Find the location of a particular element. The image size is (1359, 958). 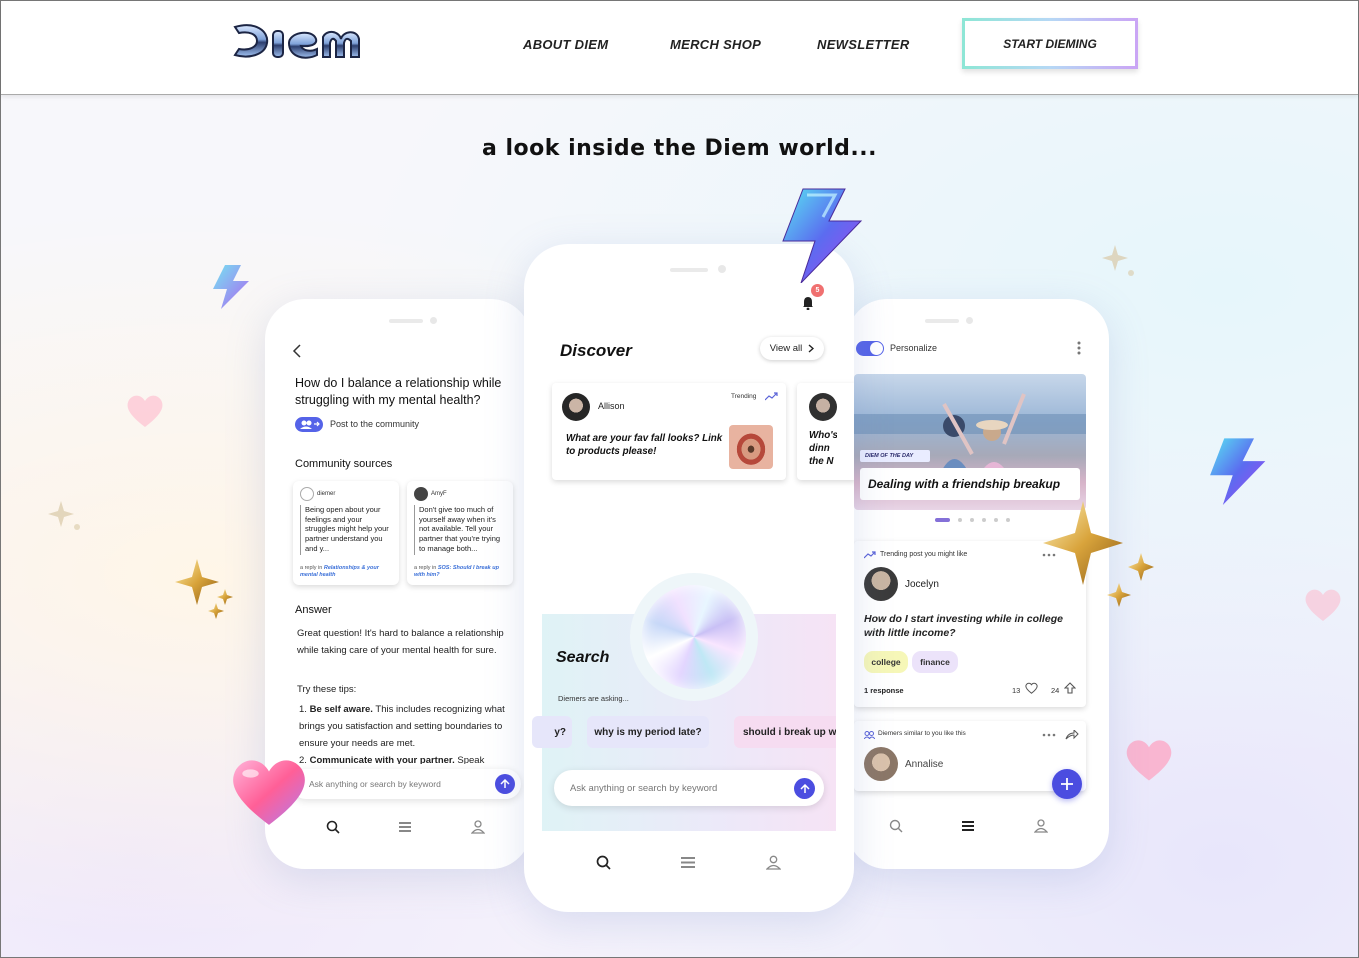

post-author: Jocelyn is located at coordinates (922, 584).